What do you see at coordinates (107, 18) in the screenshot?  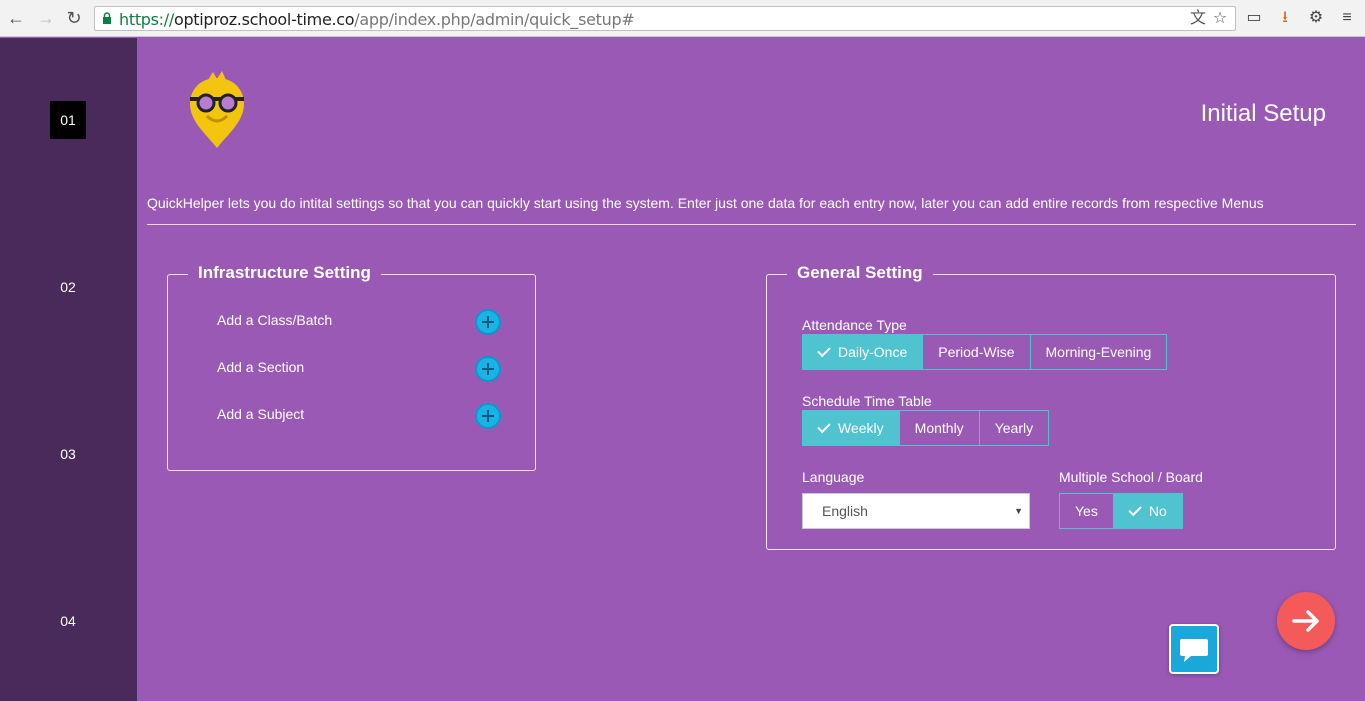 I see `lock-icon` at bounding box center [107, 18].